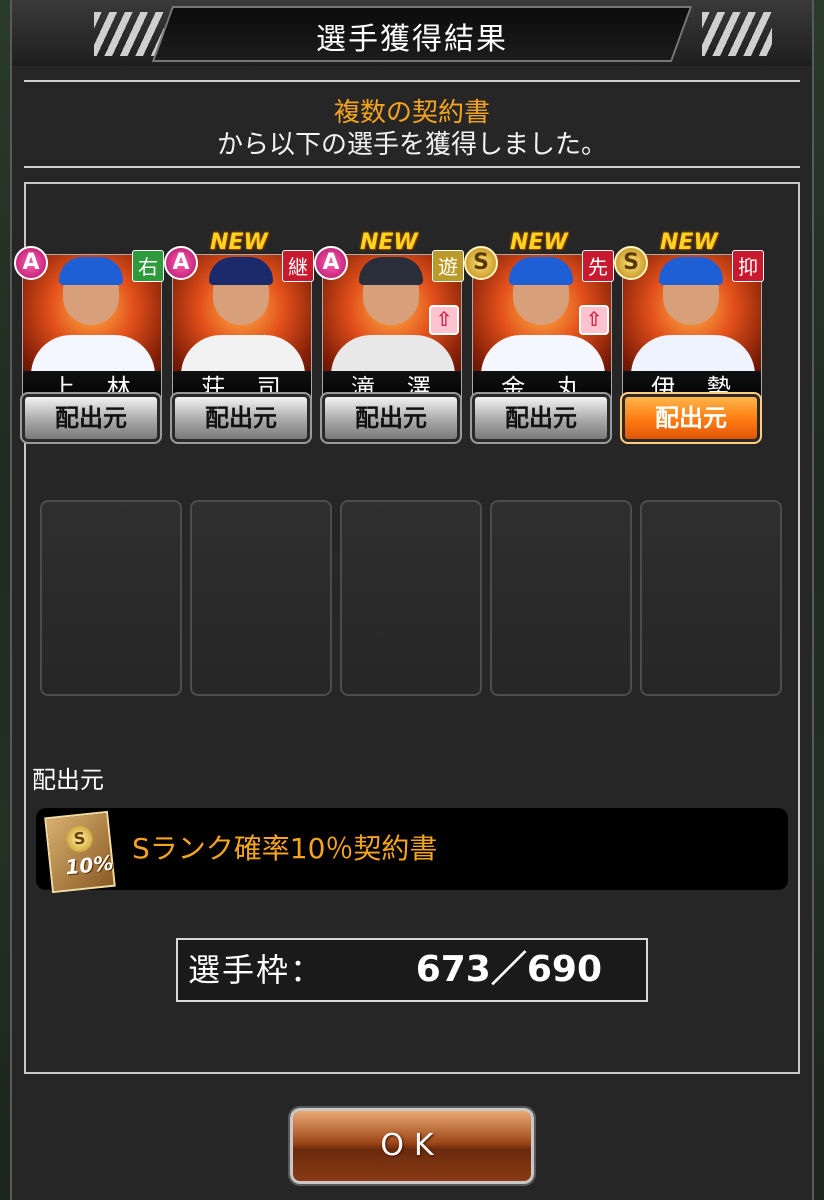  What do you see at coordinates (89, 865) in the screenshot?
I see `ticket-percent: 10%` at bounding box center [89, 865].